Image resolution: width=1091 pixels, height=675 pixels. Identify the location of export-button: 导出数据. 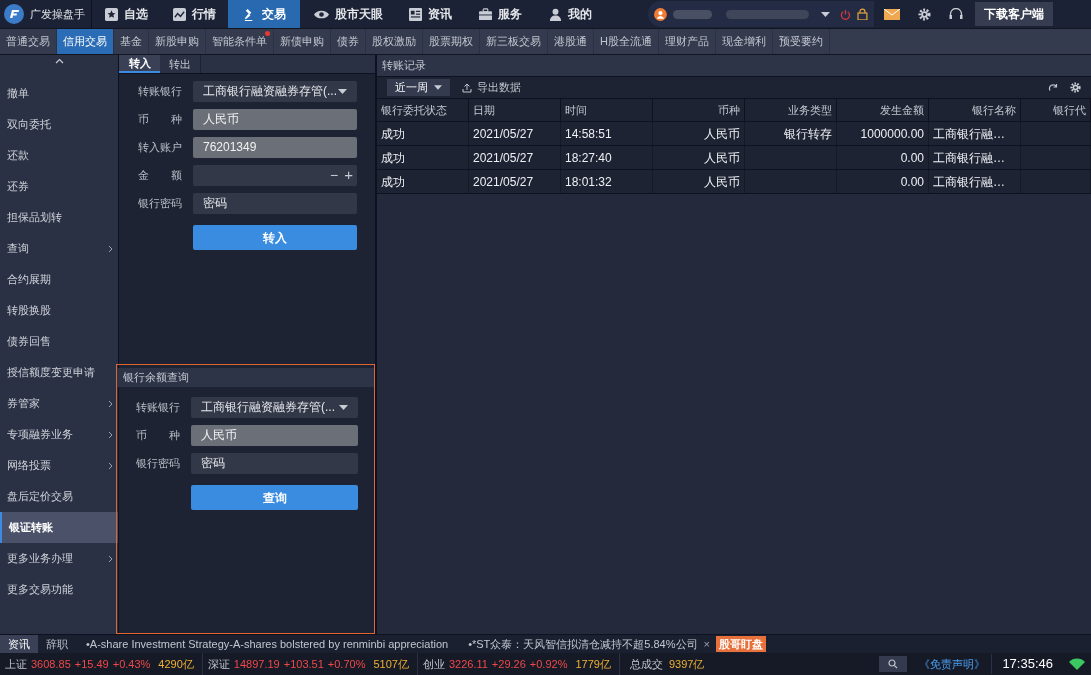
(491, 87).